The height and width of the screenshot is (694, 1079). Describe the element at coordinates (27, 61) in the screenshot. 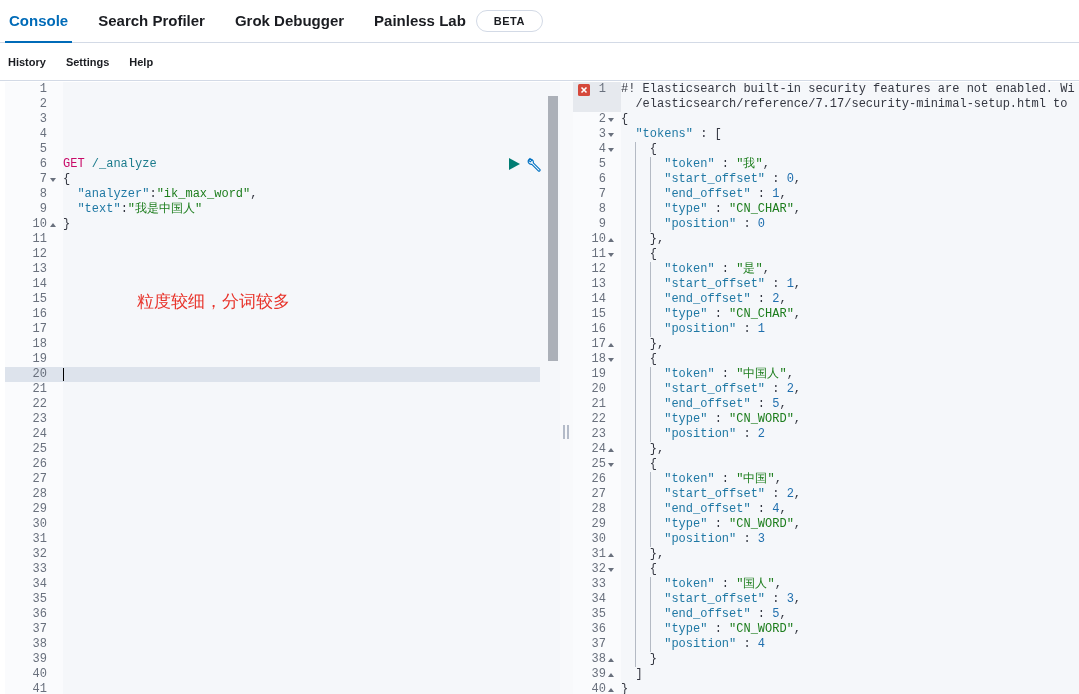

I see `menu-item: History` at that location.